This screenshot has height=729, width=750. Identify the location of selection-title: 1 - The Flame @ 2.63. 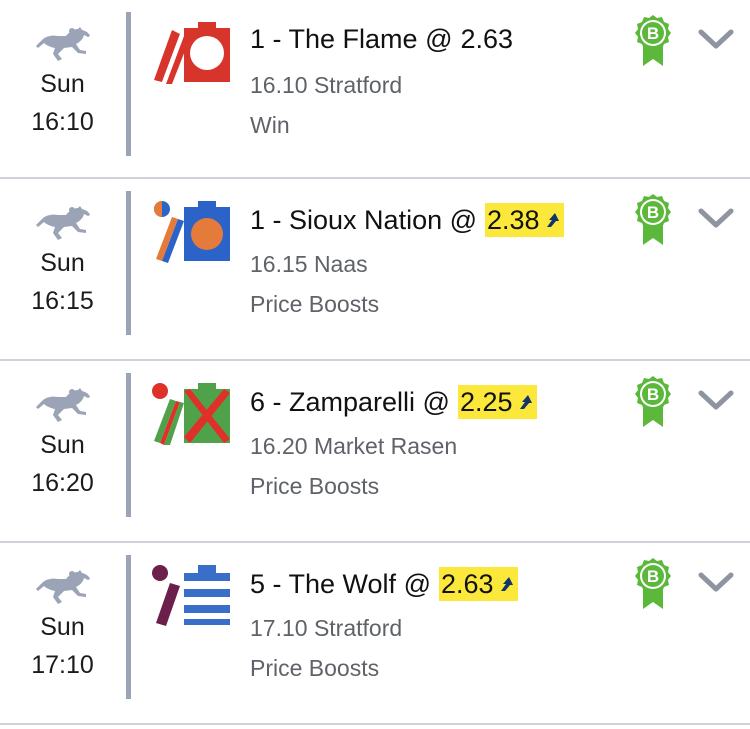
(381, 39).